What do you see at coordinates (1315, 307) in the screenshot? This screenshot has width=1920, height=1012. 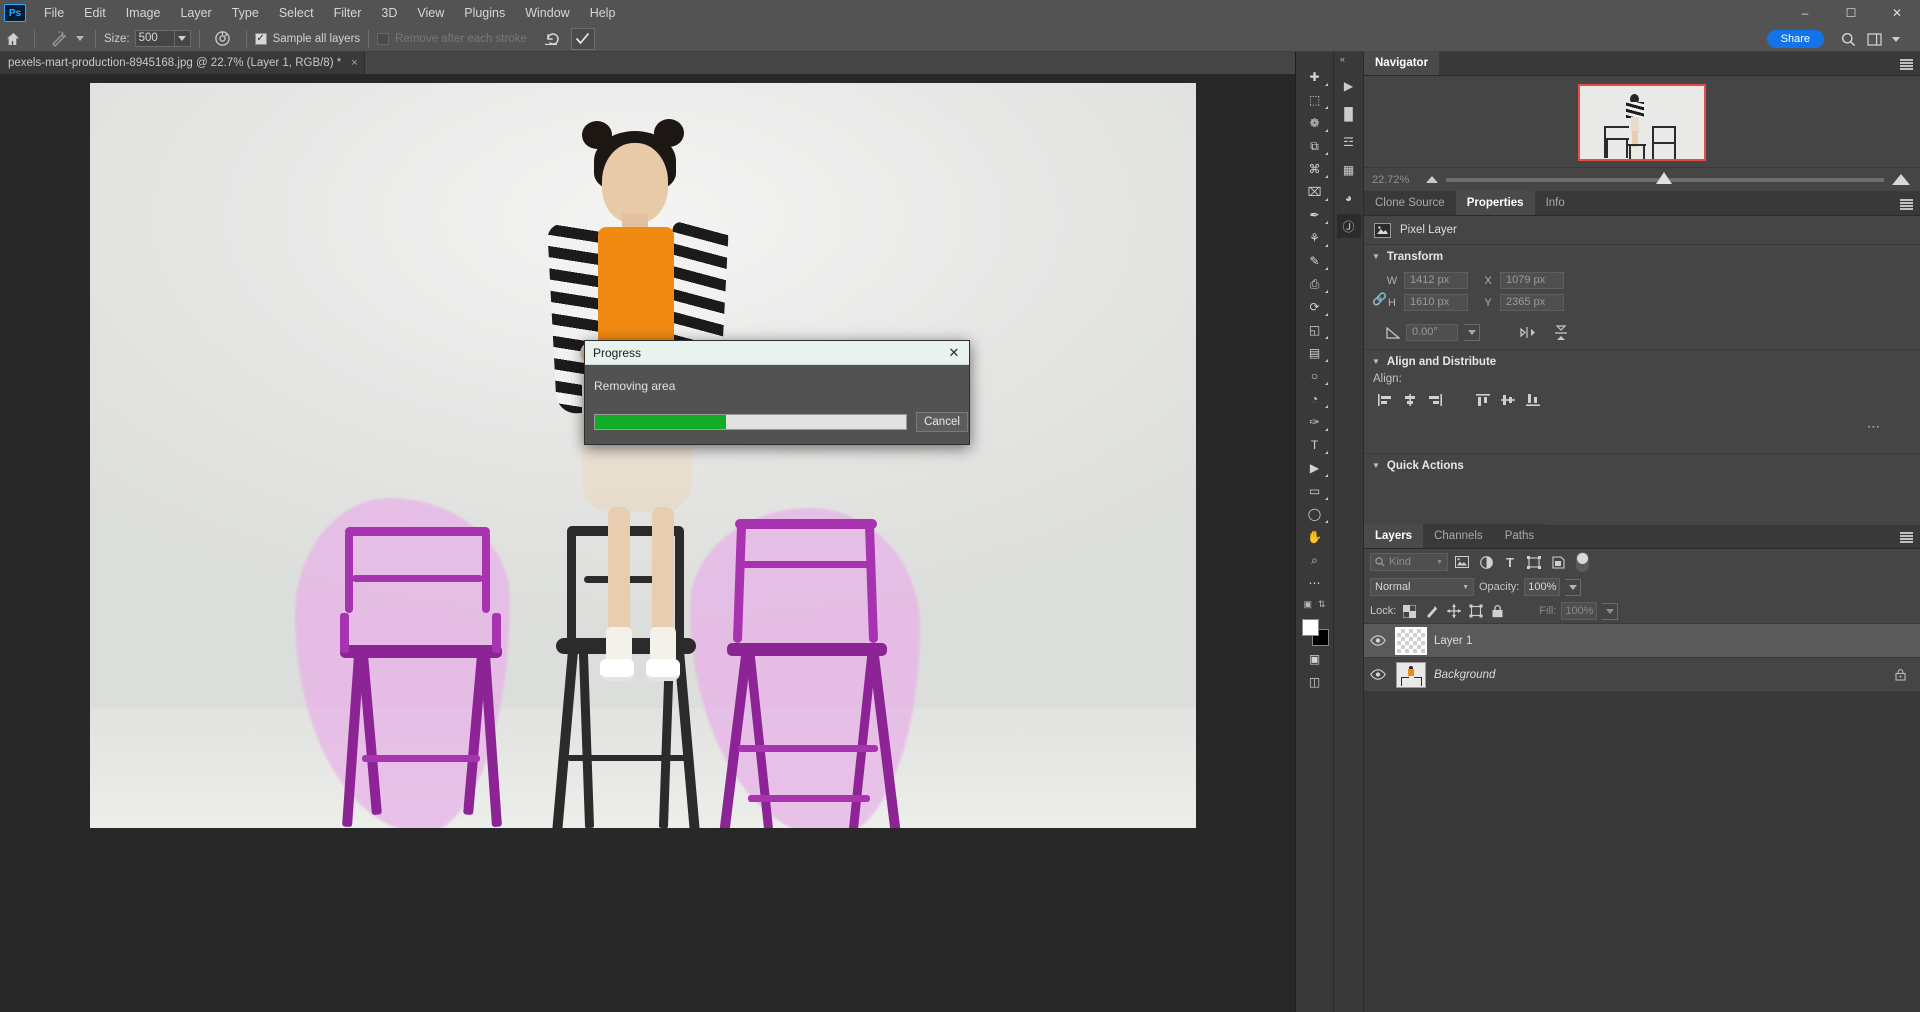 I see `history-brush-tool: ⟳` at bounding box center [1315, 307].